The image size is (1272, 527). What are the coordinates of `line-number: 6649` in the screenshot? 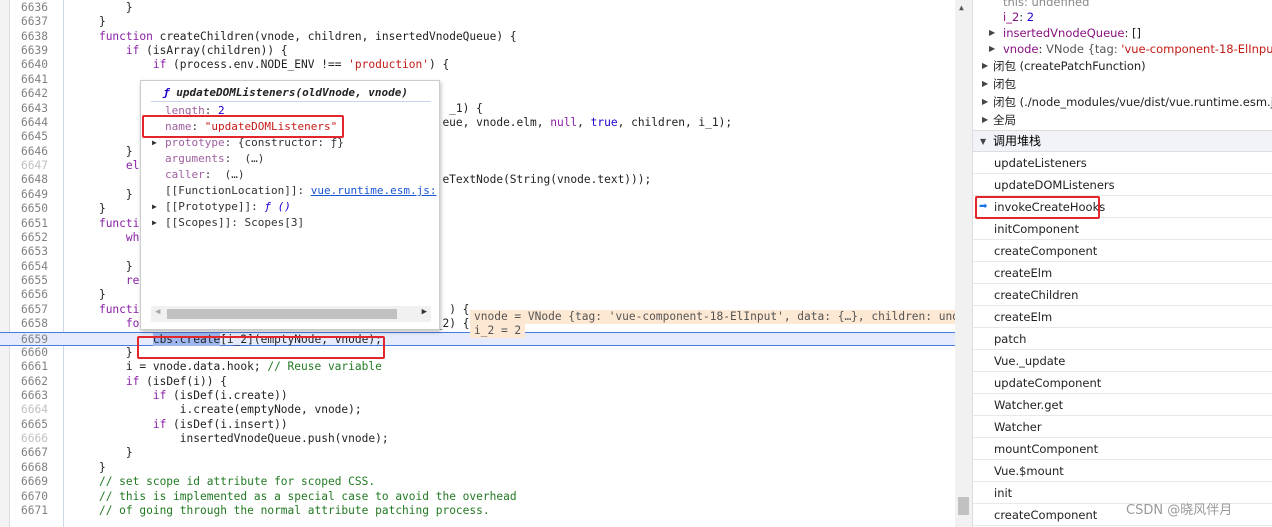 It's located at (29, 195).